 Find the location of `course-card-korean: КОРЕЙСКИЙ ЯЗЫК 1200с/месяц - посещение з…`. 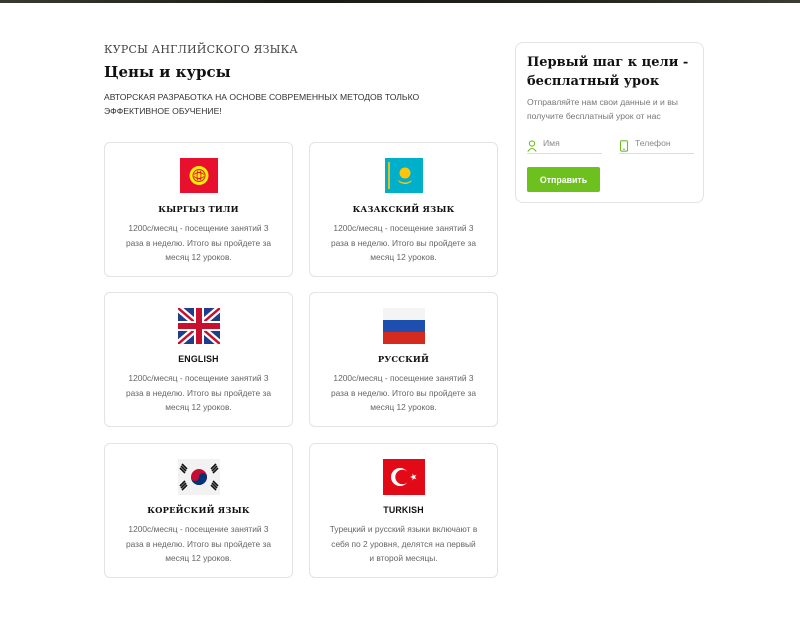

course-card-korean: КОРЕЙСКИЙ ЯЗЫК 1200с/месяц - посещение з… is located at coordinates (198, 510).